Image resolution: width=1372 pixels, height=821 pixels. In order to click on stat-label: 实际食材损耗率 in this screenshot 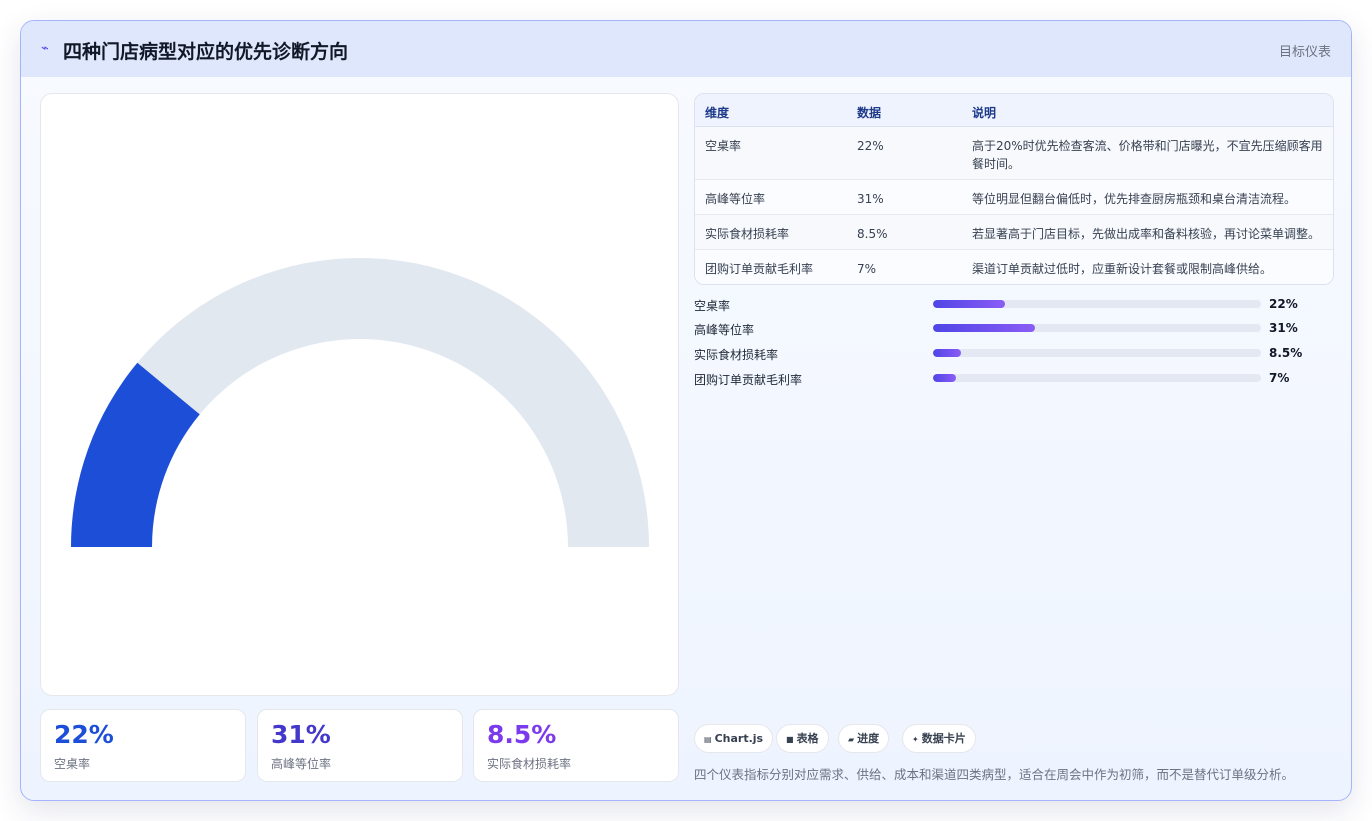, I will do `click(529, 764)`.